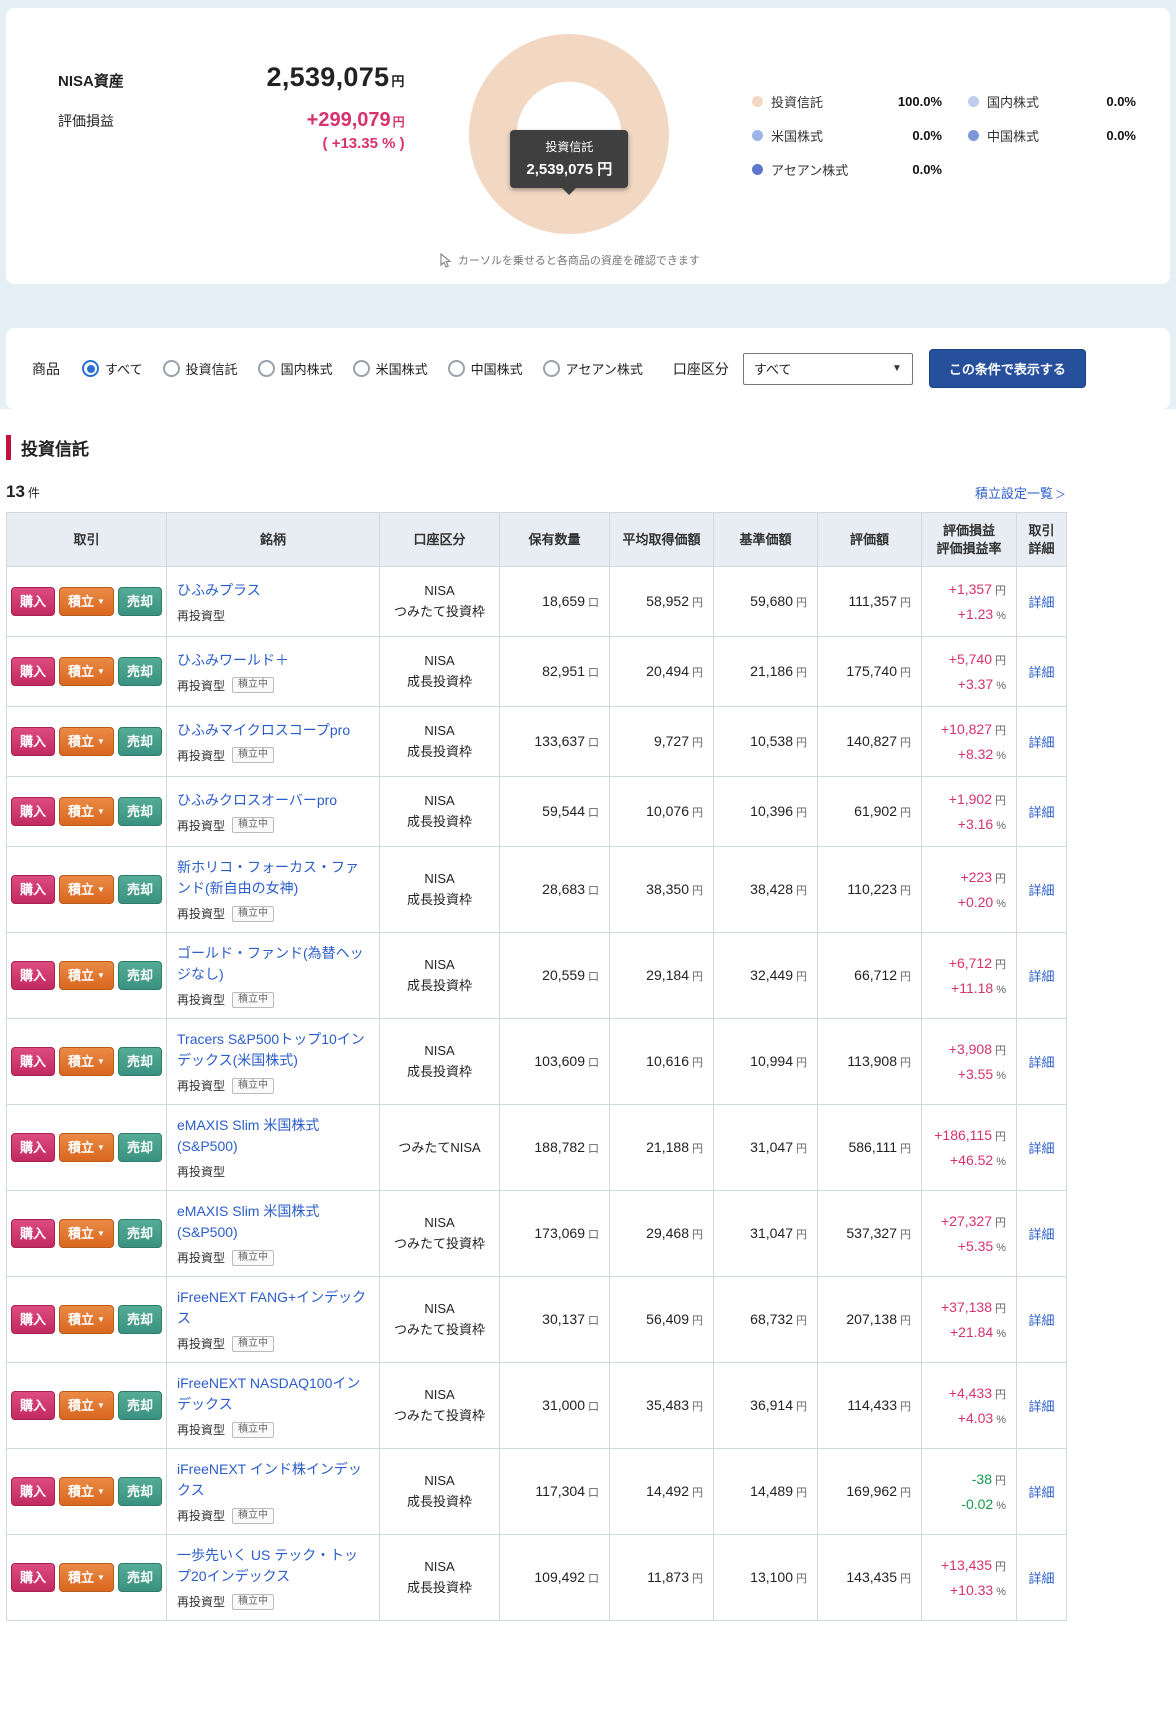 This screenshot has height=1734, width=1176. I want to click on fund-name-link: ひふみクロスオーバーpro, so click(257, 800).